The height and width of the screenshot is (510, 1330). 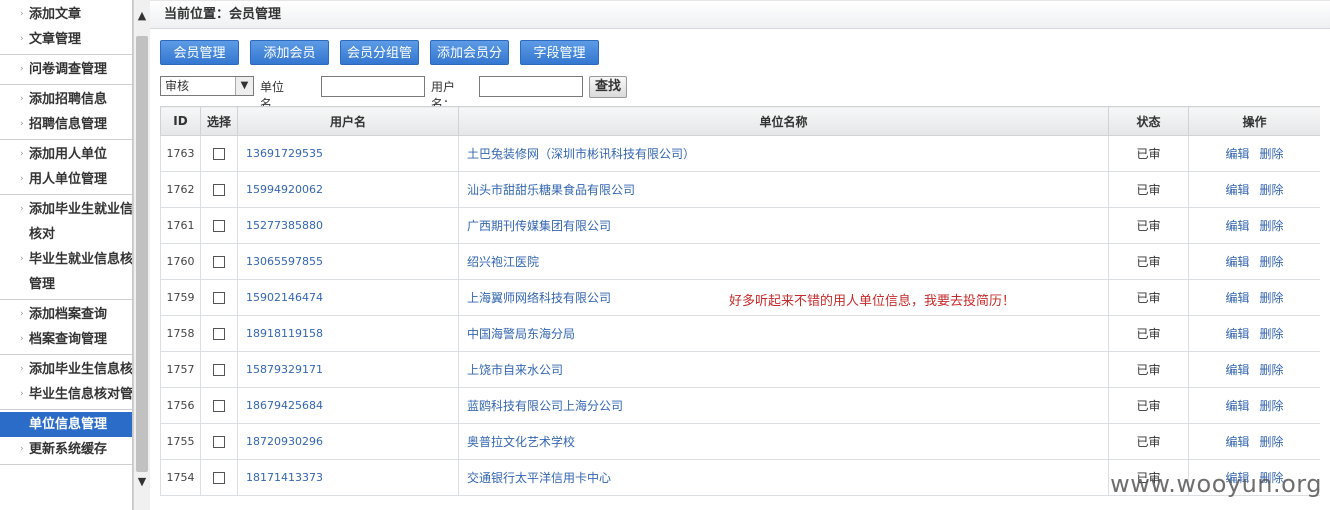 I want to click on sidebar-item: › 招聘信息管理, so click(x=66, y=124).